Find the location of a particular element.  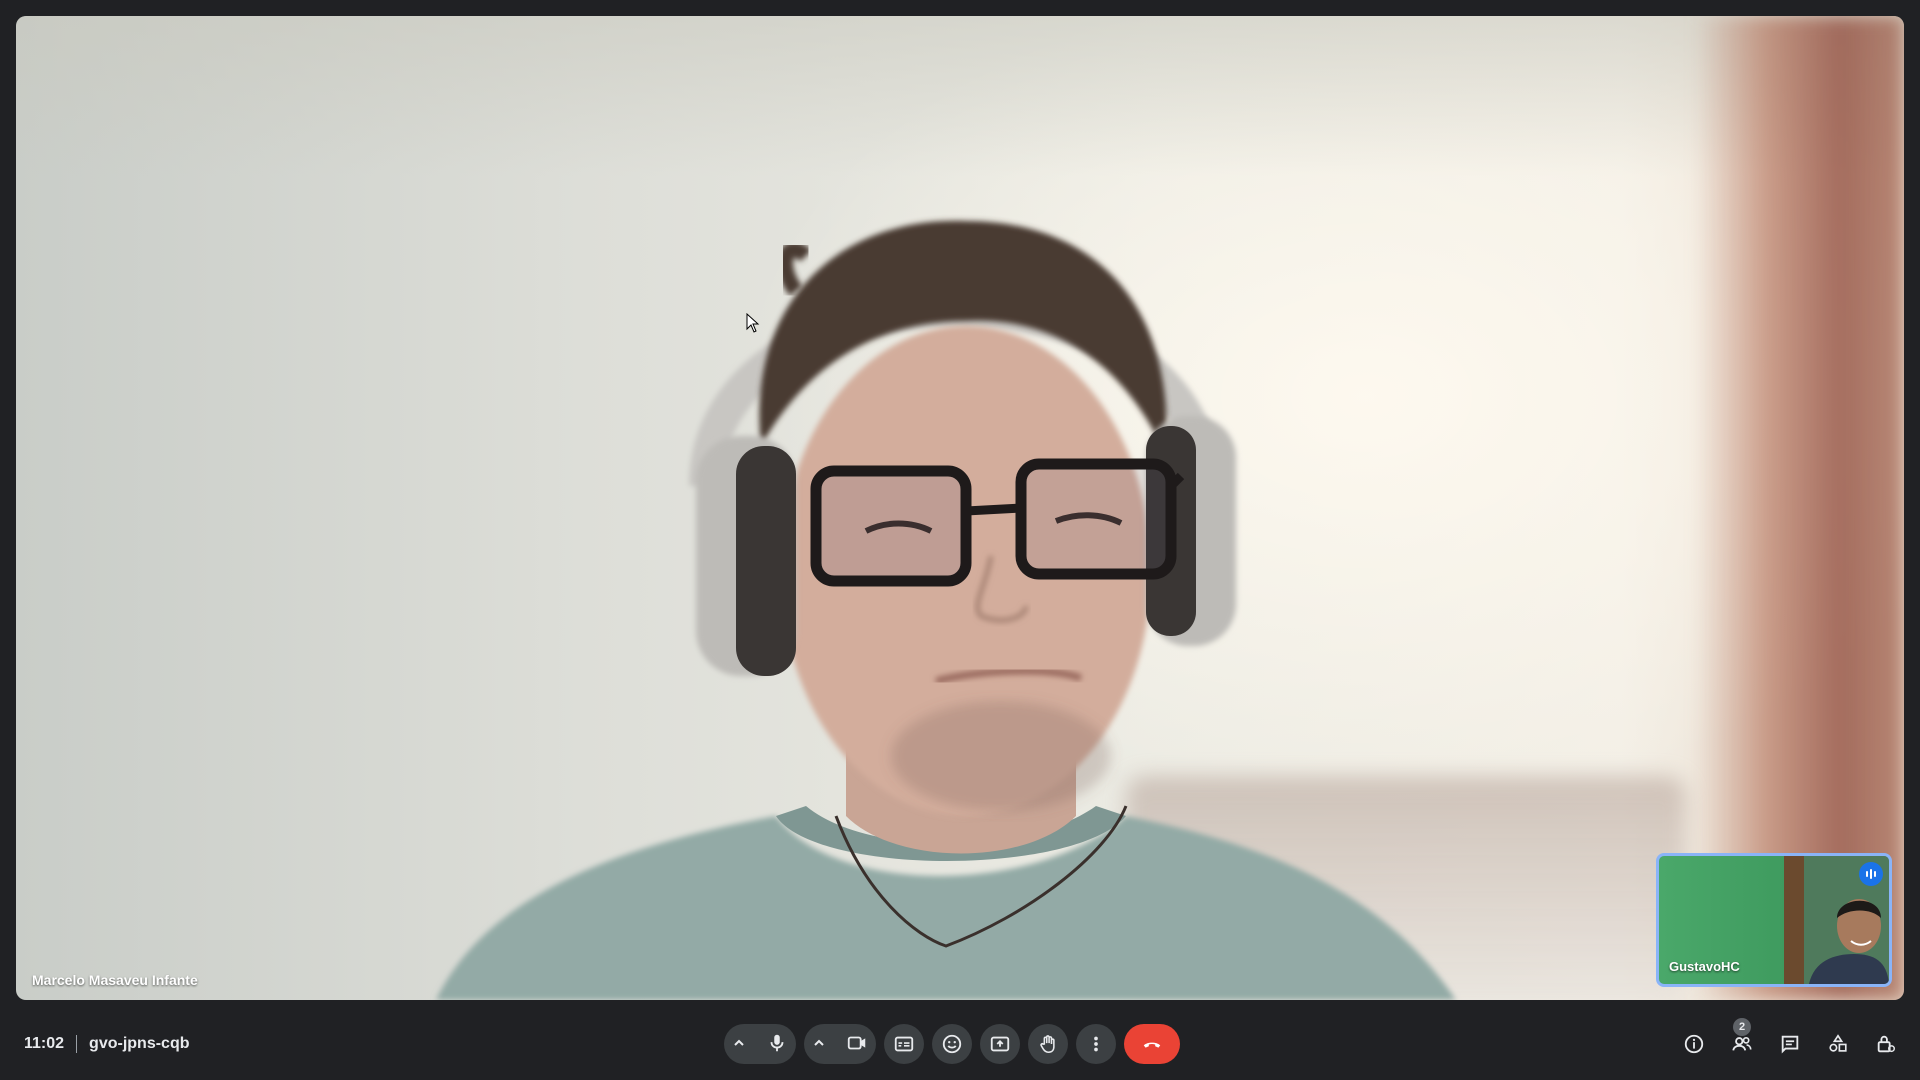

more-options-button is located at coordinates (1096, 1044).